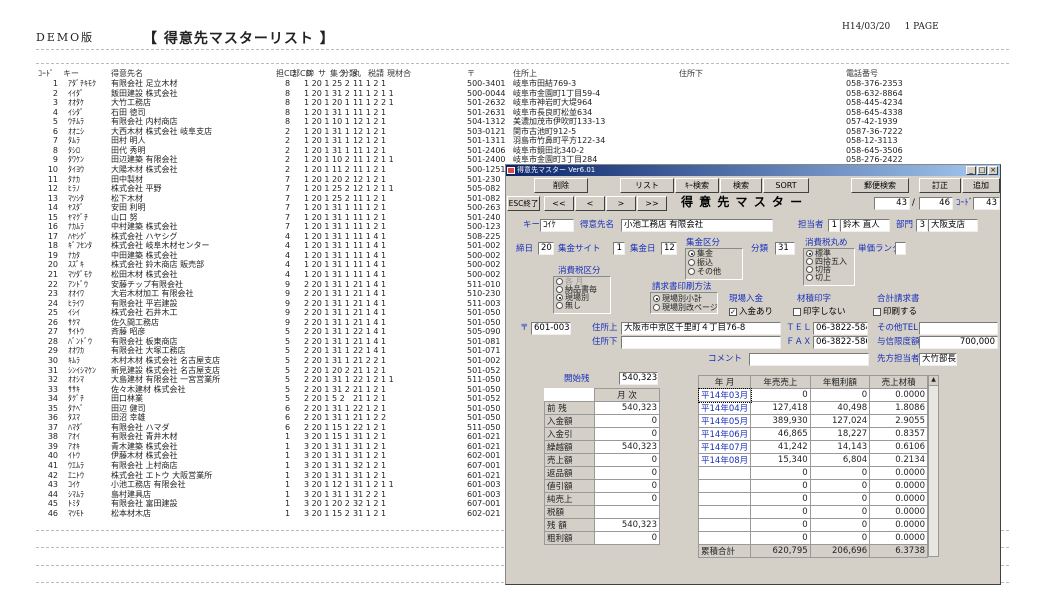  What do you see at coordinates (700, 253) in the screenshot?
I see `kubun-radio-shukin: 集金` at bounding box center [700, 253].